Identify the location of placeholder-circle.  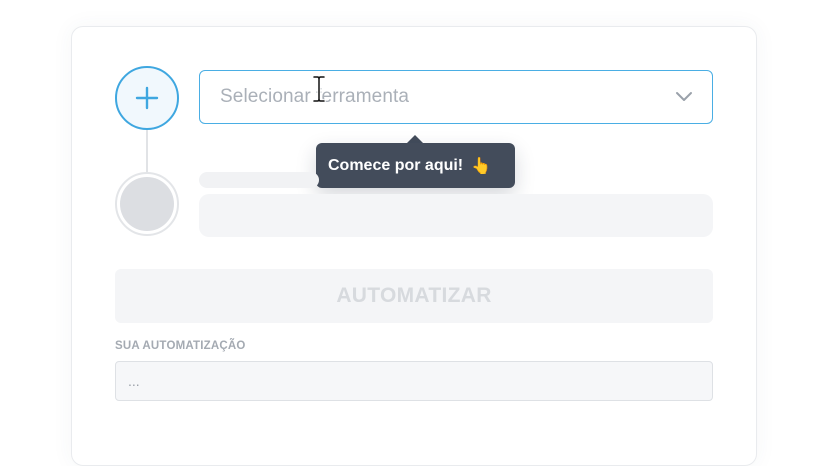
(147, 204).